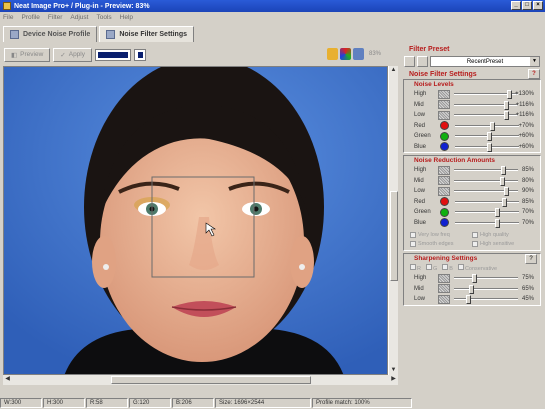 Image resolution: width=545 pixels, height=409 pixels. I want to click on tab-device-noise-profile: Device Noise Profile, so click(50, 34).